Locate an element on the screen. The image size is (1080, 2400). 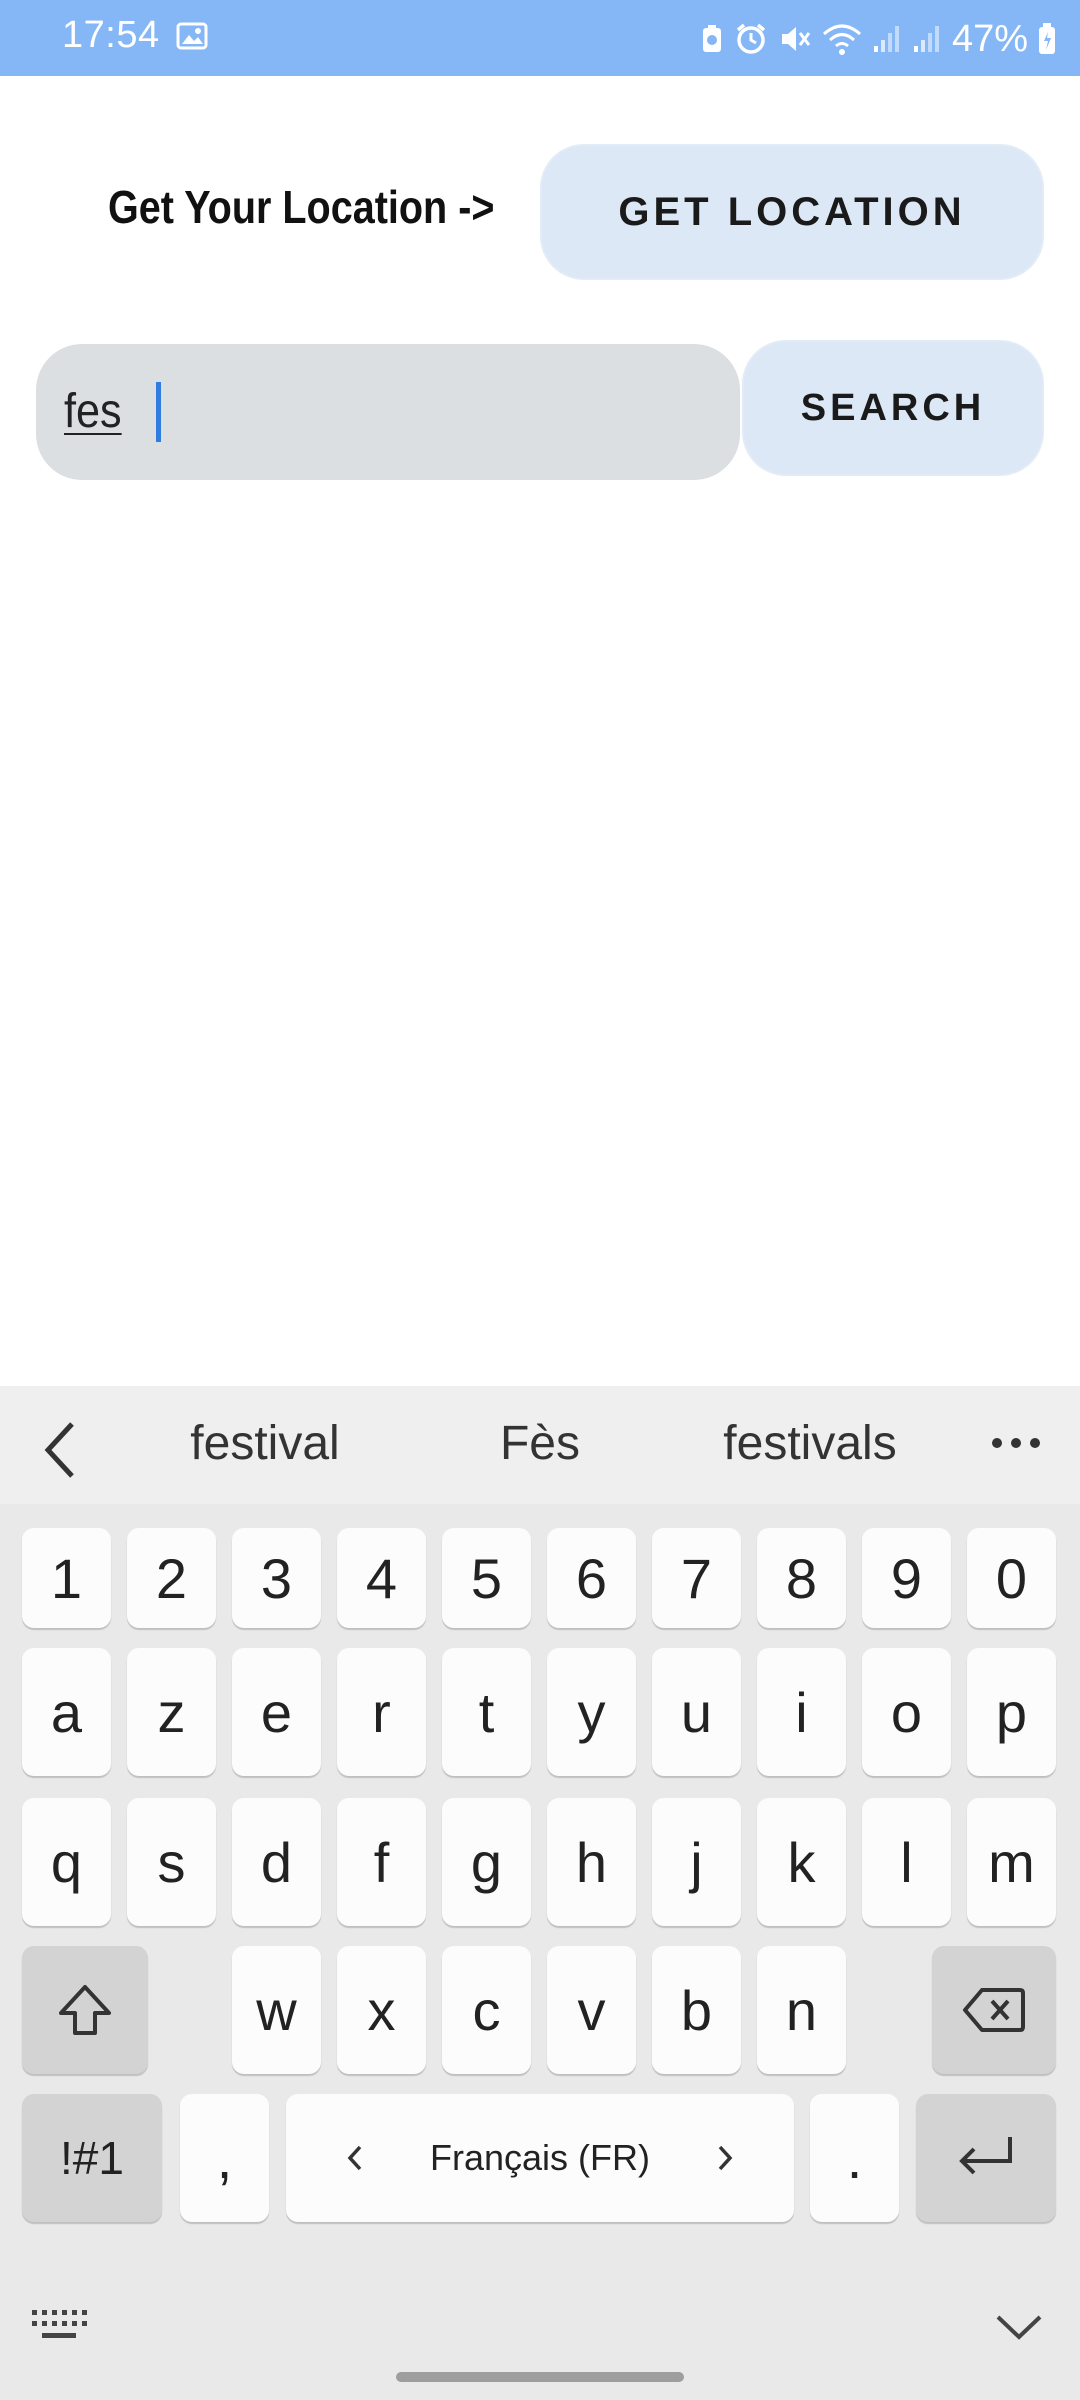
period-key: . is located at coordinates (854, 2158).